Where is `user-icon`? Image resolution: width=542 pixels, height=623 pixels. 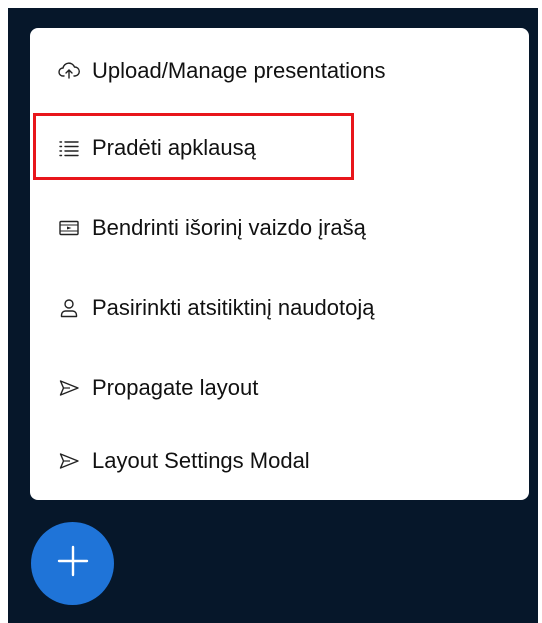 user-icon is located at coordinates (69, 308).